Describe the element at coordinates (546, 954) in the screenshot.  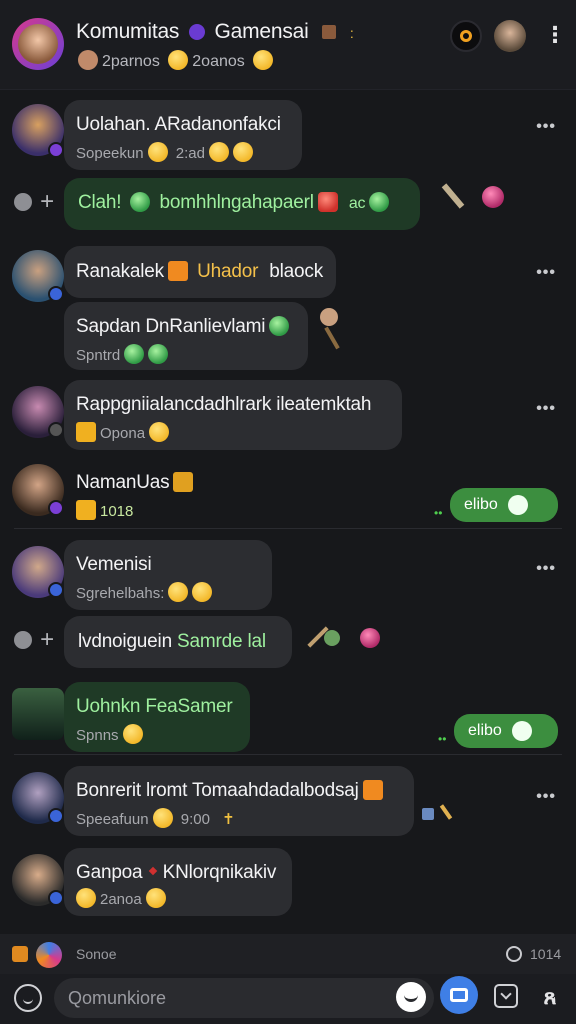
I see `status-right-text: 1014` at that location.